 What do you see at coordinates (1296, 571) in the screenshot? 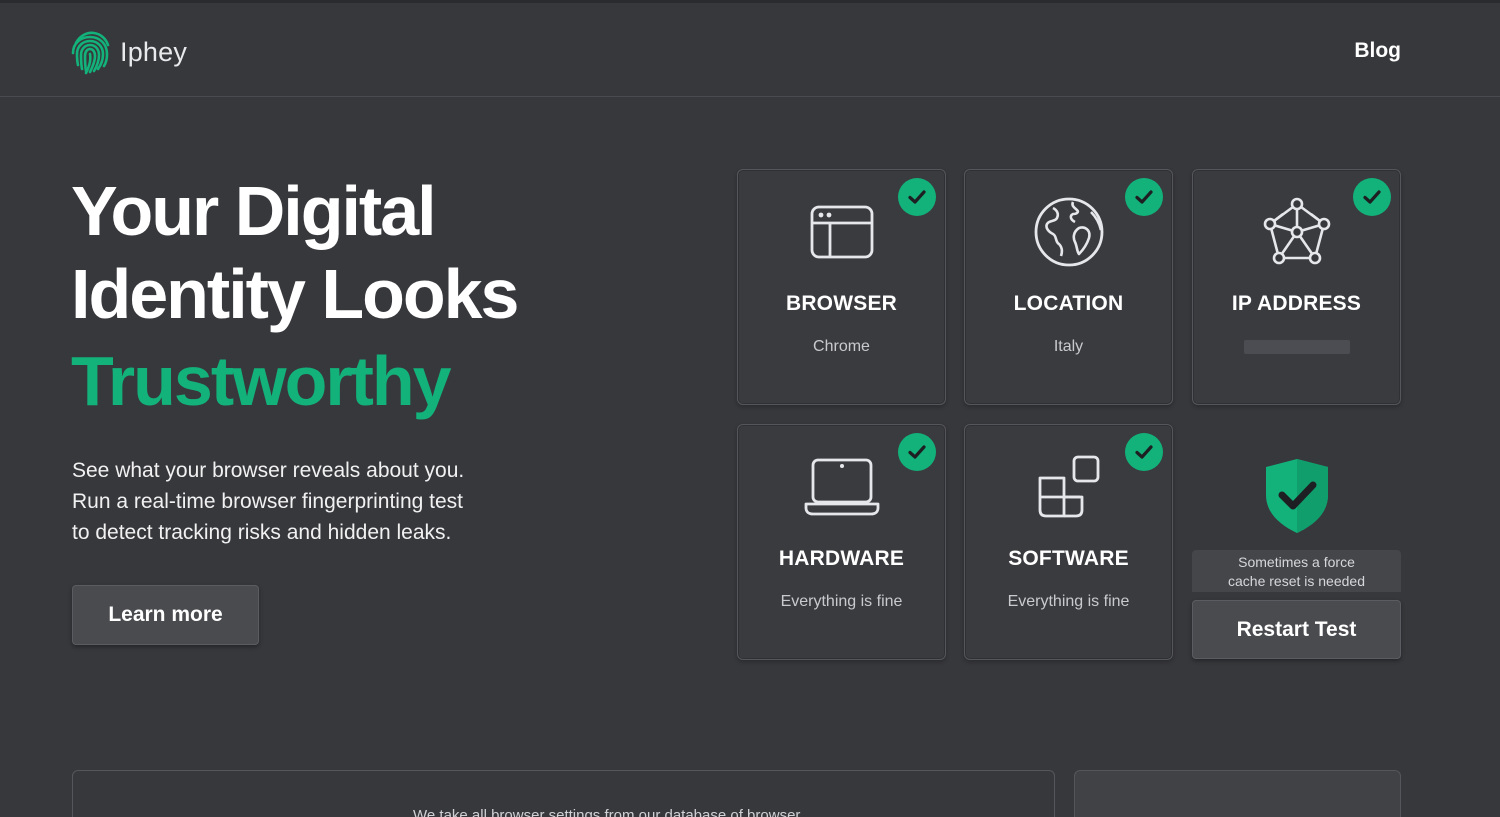
I see `cache-reset-note: Sometimes a force cache reset is needed` at bounding box center [1296, 571].